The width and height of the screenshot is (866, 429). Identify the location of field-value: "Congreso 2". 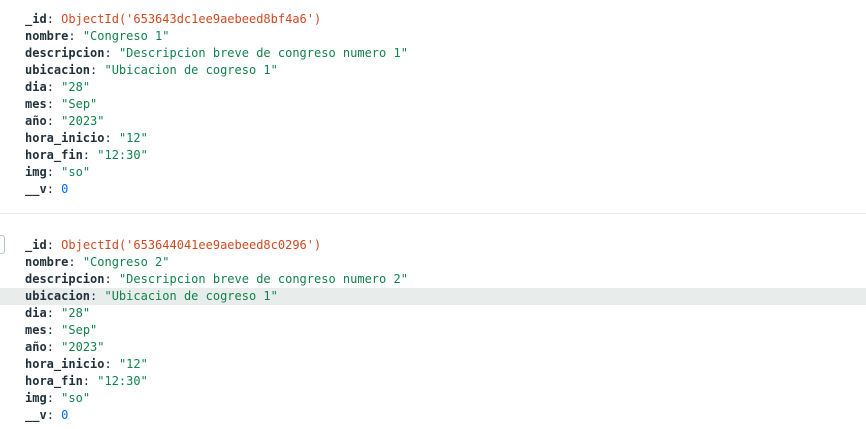
(126, 262).